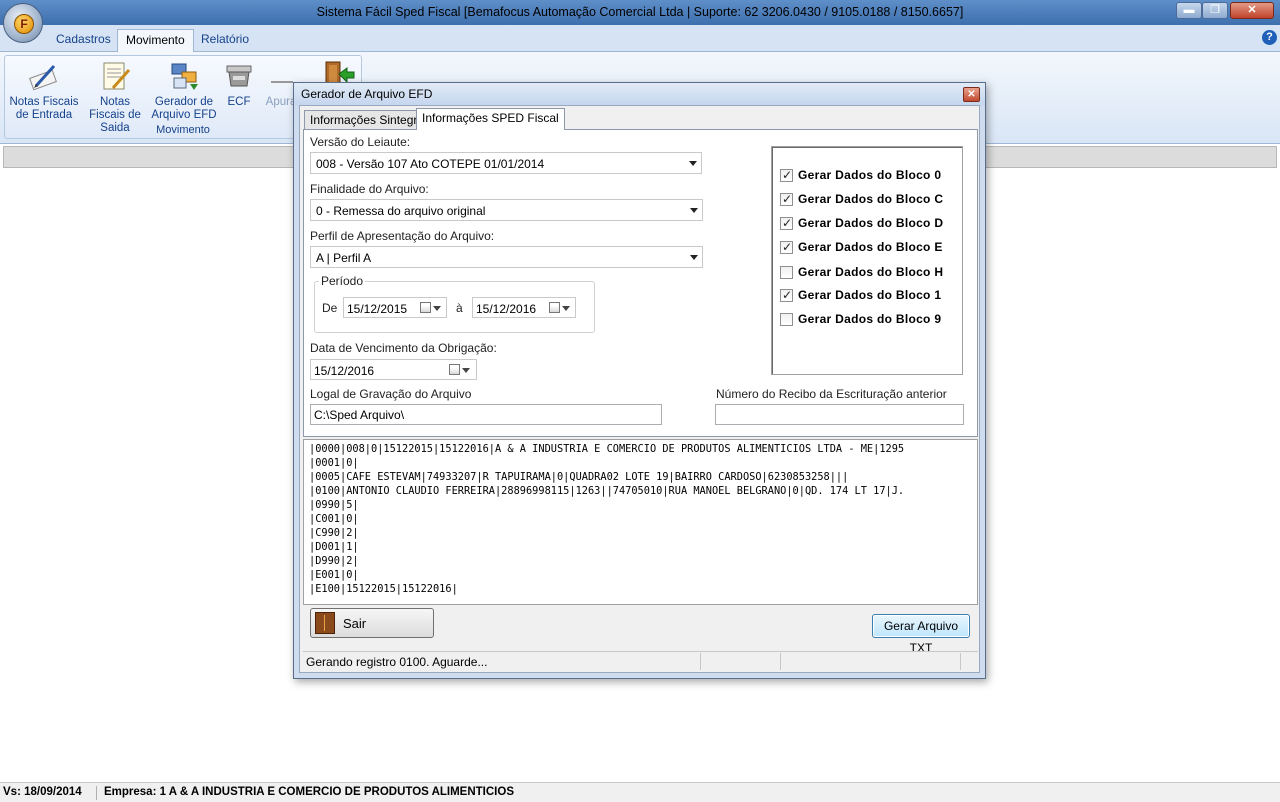 This screenshot has width=1280, height=802. What do you see at coordinates (506, 309) in the screenshot?
I see `periodo-ate-value: 15/12/2016` at bounding box center [506, 309].